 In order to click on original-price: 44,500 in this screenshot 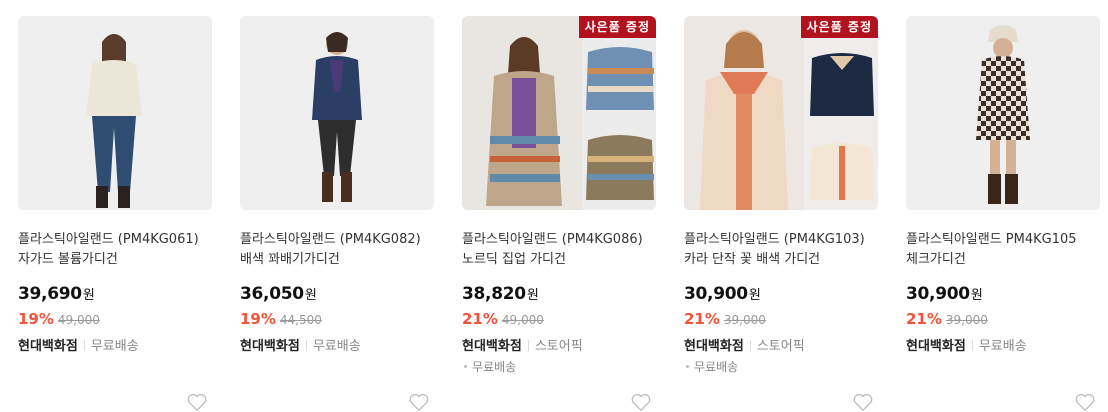, I will do `click(300, 320)`.